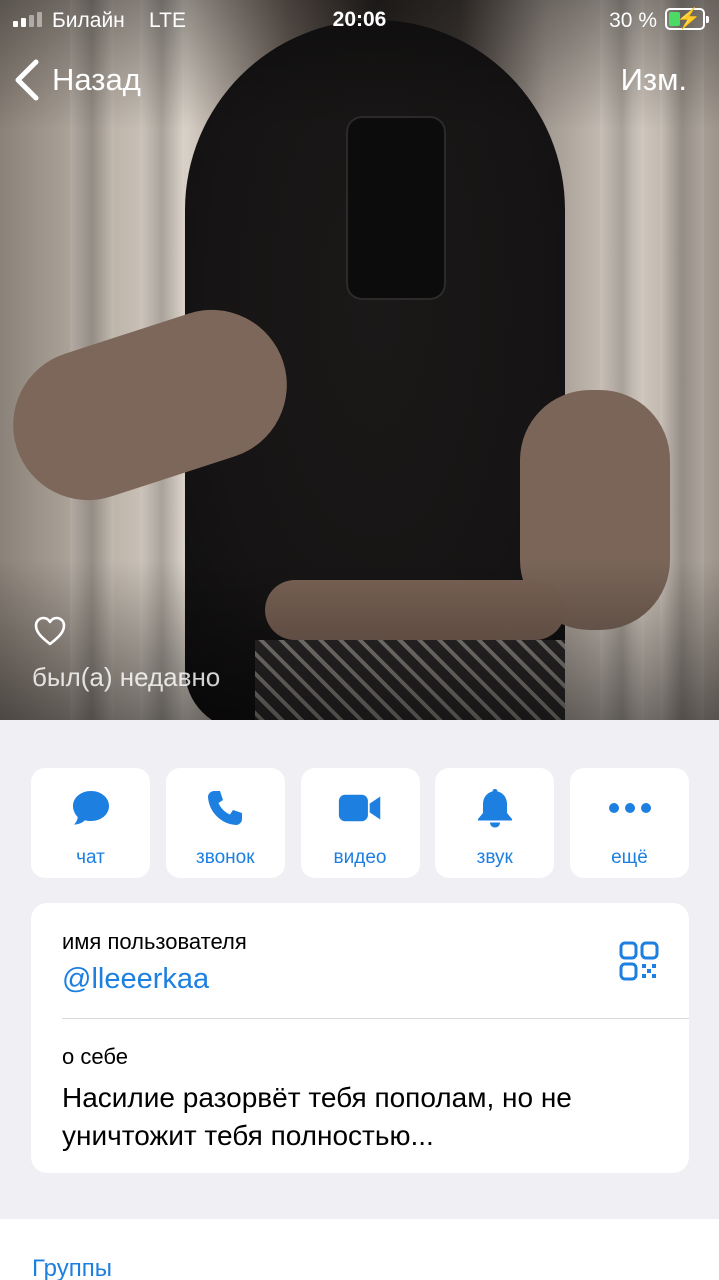 The height and width of the screenshot is (1280, 719). What do you see at coordinates (629, 857) in the screenshot?
I see `more-button-label: ещё` at bounding box center [629, 857].